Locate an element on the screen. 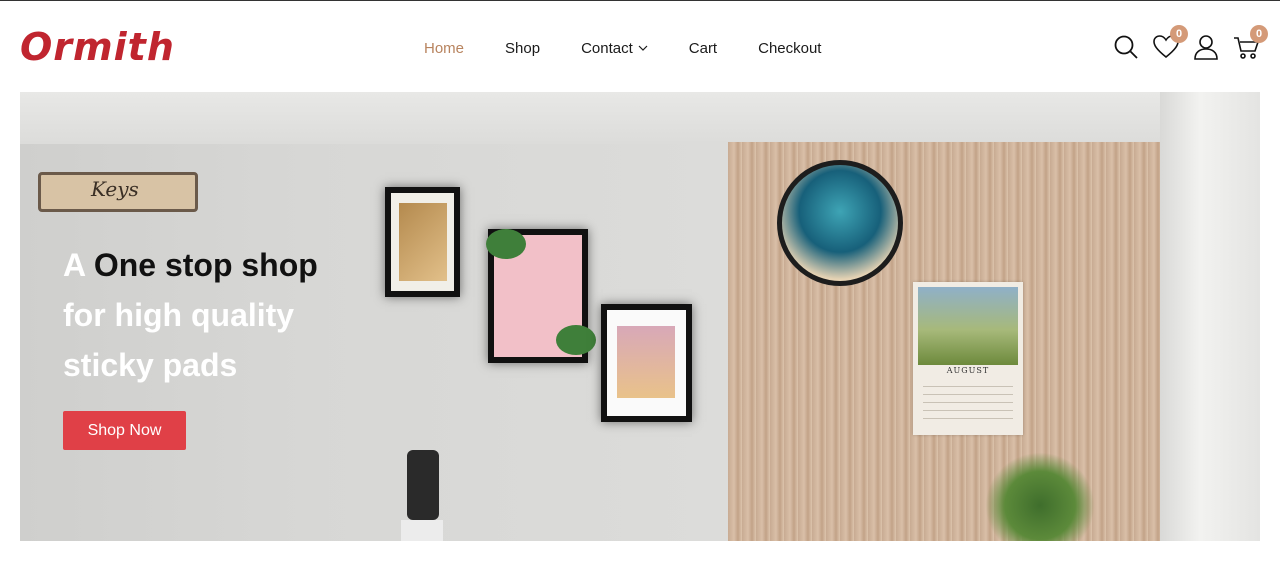 The height and width of the screenshot is (566, 1280). remote-image is located at coordinates (423, 485).